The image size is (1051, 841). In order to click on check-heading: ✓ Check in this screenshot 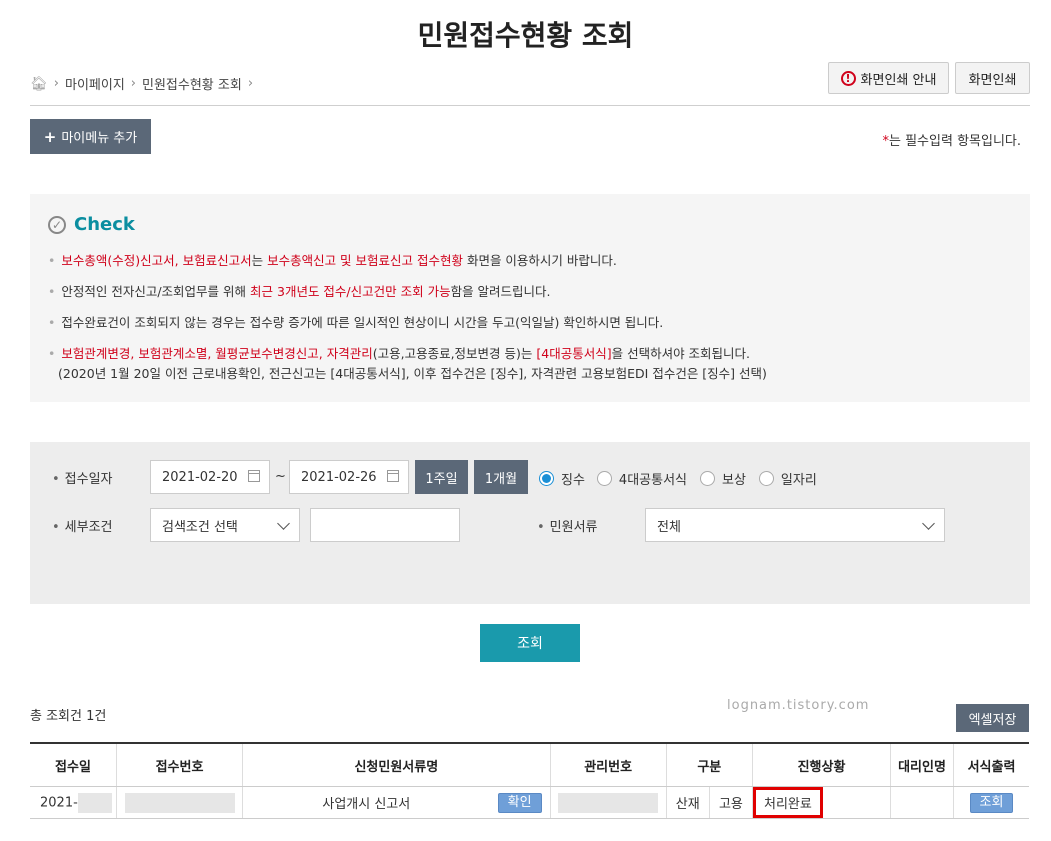, I will do `click(91, 224)`.